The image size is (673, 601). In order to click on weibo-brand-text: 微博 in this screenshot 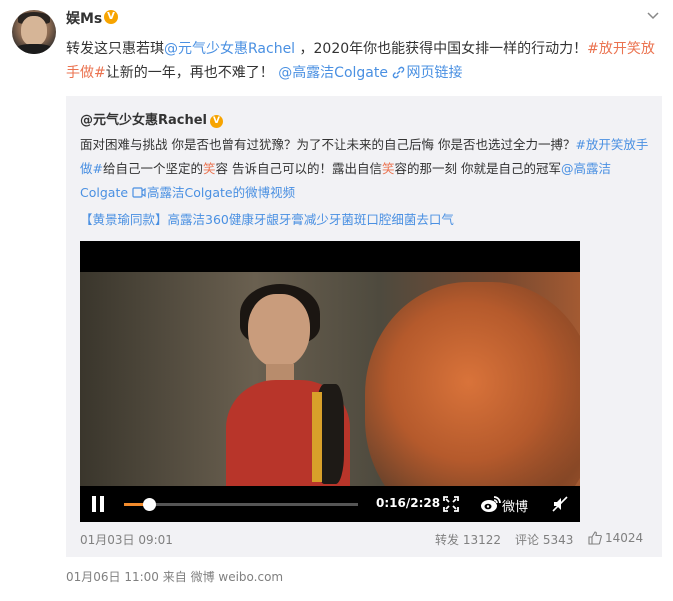, I will do `click(515, 507)`.